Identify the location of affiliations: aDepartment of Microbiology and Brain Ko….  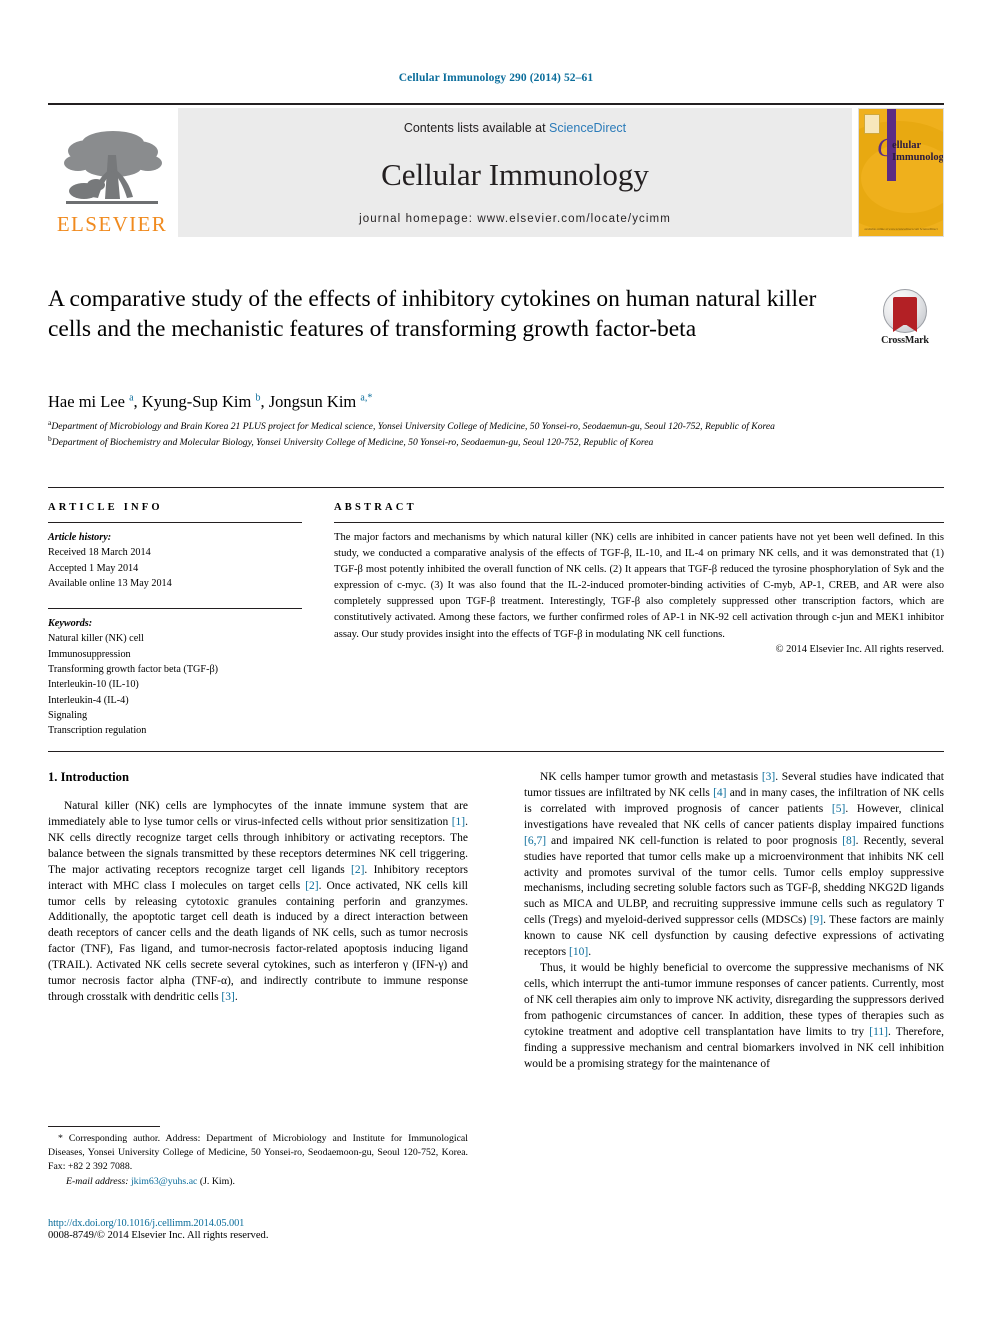
(493, 434).